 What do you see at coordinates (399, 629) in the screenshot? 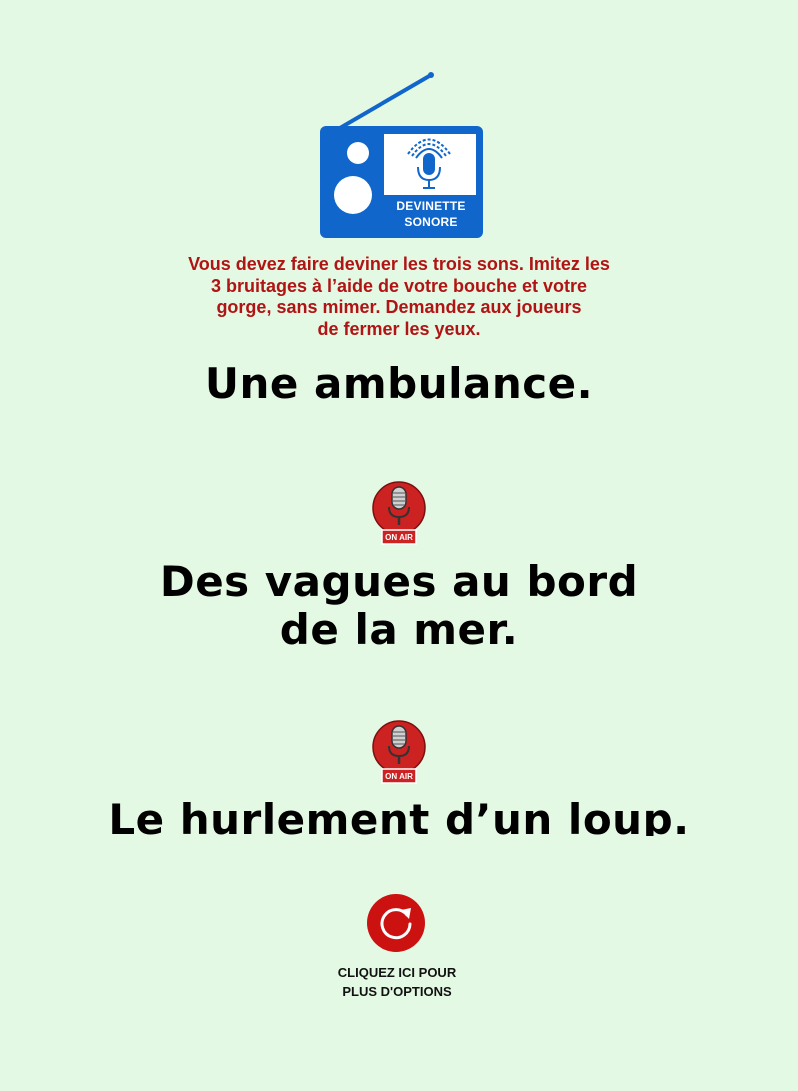
I see `answer-2-line: de la mer.` at bounding box center [399, 629].